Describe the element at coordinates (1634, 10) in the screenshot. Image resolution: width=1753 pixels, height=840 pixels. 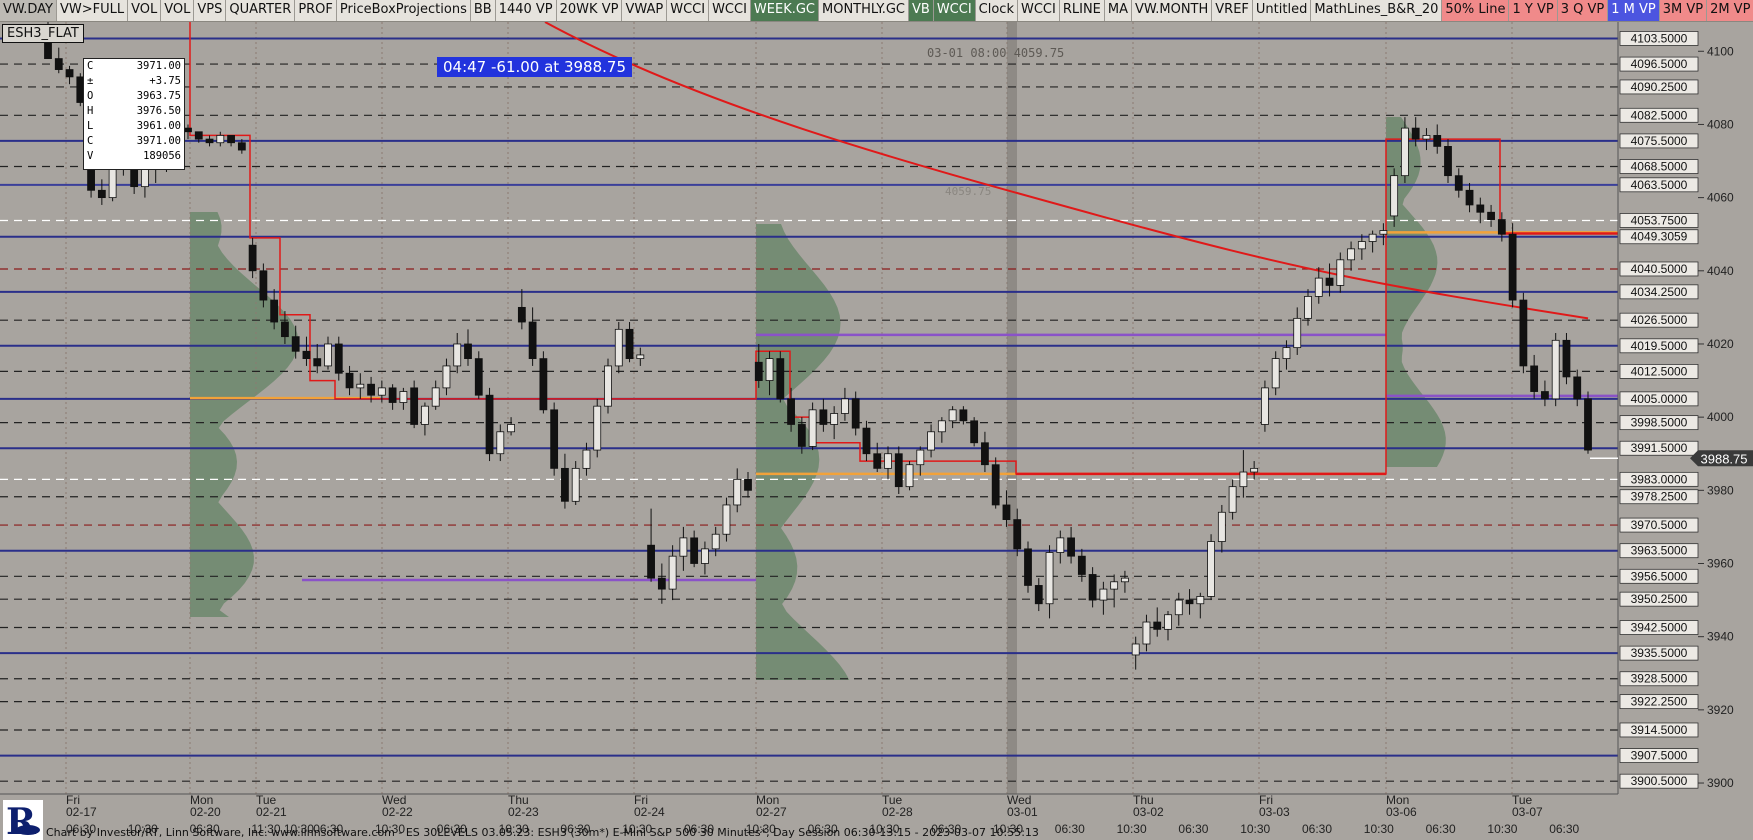
I see `toolbar-button-1-m-vp: 1 M VP` at that location.